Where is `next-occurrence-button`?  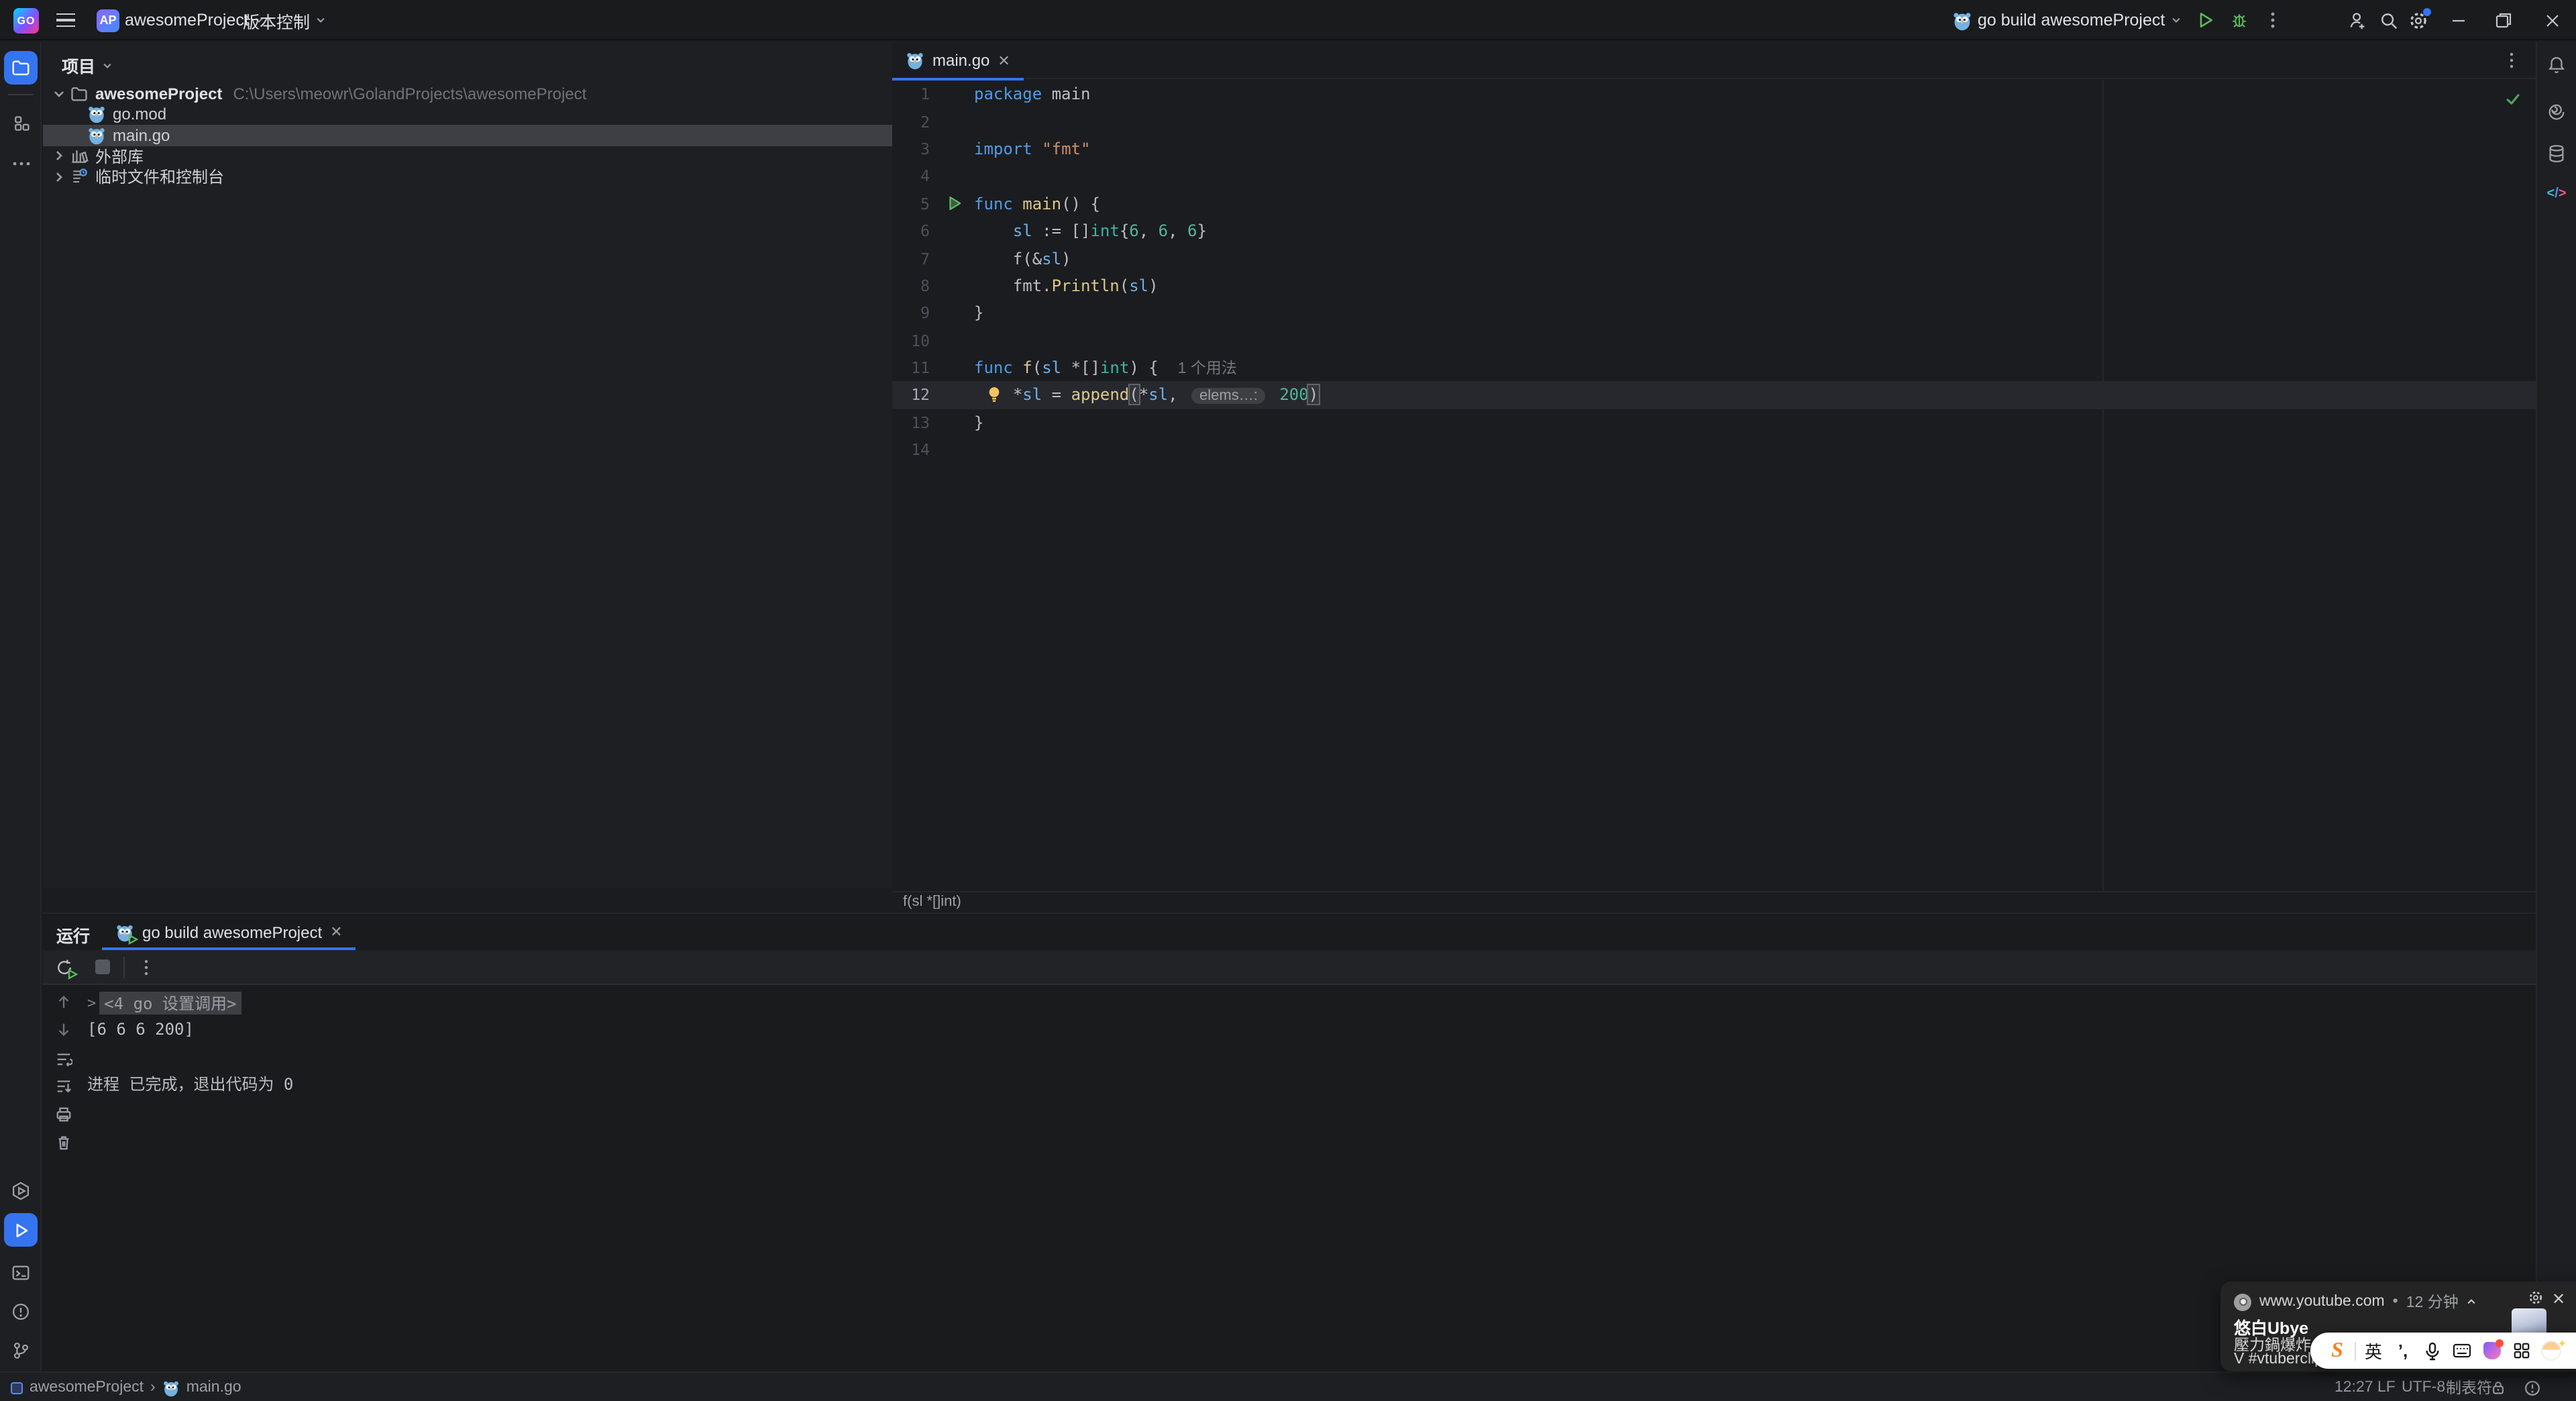 next-occurrence-button is located at coordinates (63, 1030).